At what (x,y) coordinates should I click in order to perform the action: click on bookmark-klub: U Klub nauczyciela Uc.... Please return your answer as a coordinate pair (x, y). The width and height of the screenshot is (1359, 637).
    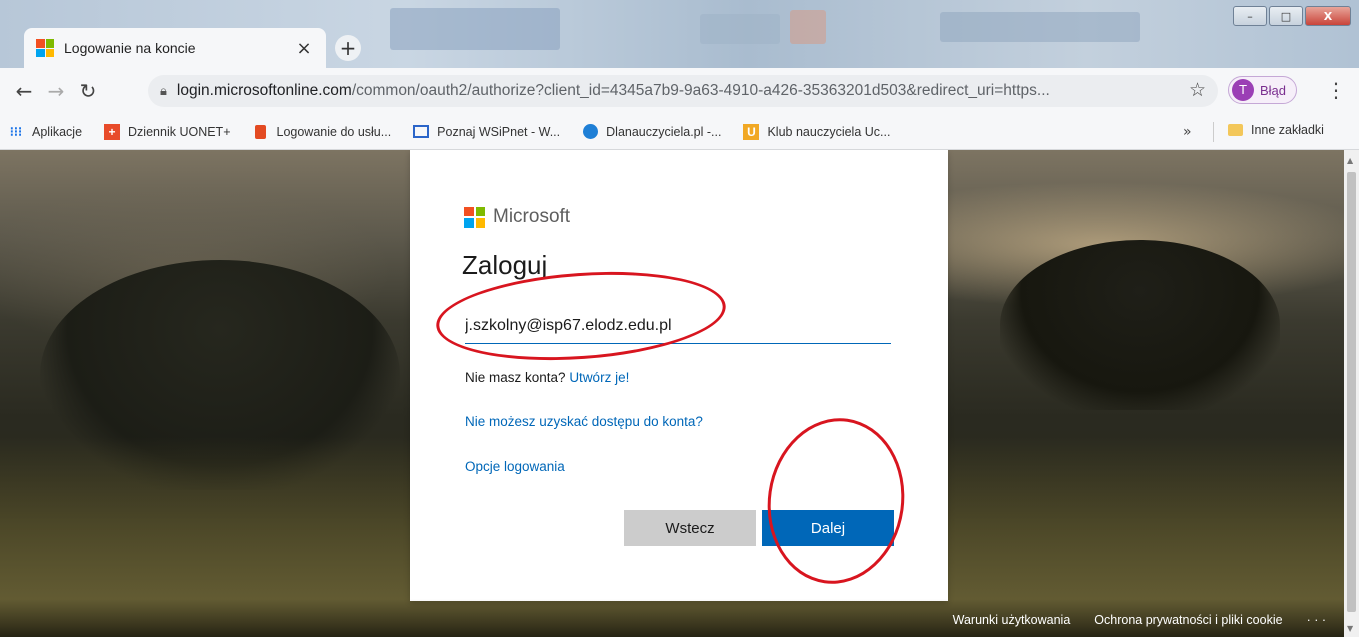
    Looking at the image, I should click on (817, 131).